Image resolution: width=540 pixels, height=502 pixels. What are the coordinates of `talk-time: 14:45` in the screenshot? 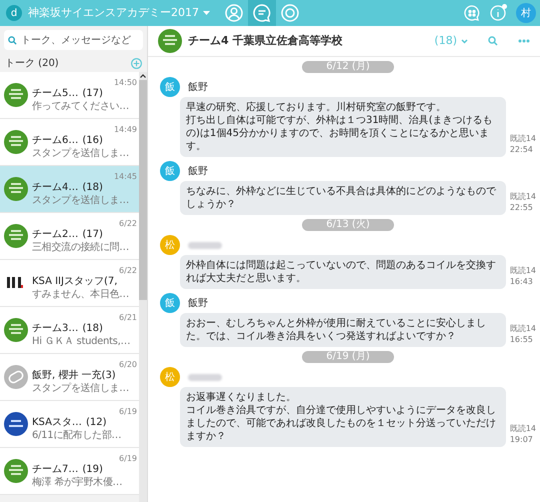 It's located at (125, 176).